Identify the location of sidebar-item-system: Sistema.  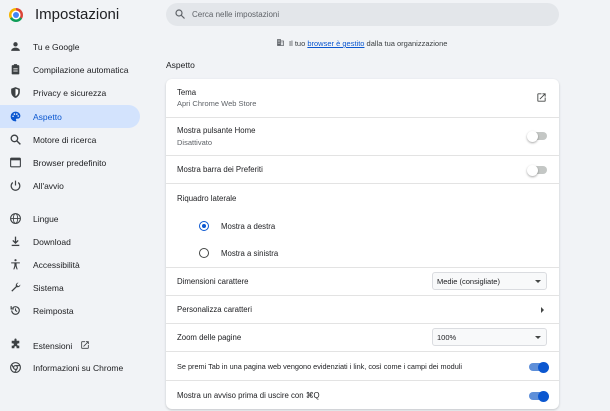
(70, 287).